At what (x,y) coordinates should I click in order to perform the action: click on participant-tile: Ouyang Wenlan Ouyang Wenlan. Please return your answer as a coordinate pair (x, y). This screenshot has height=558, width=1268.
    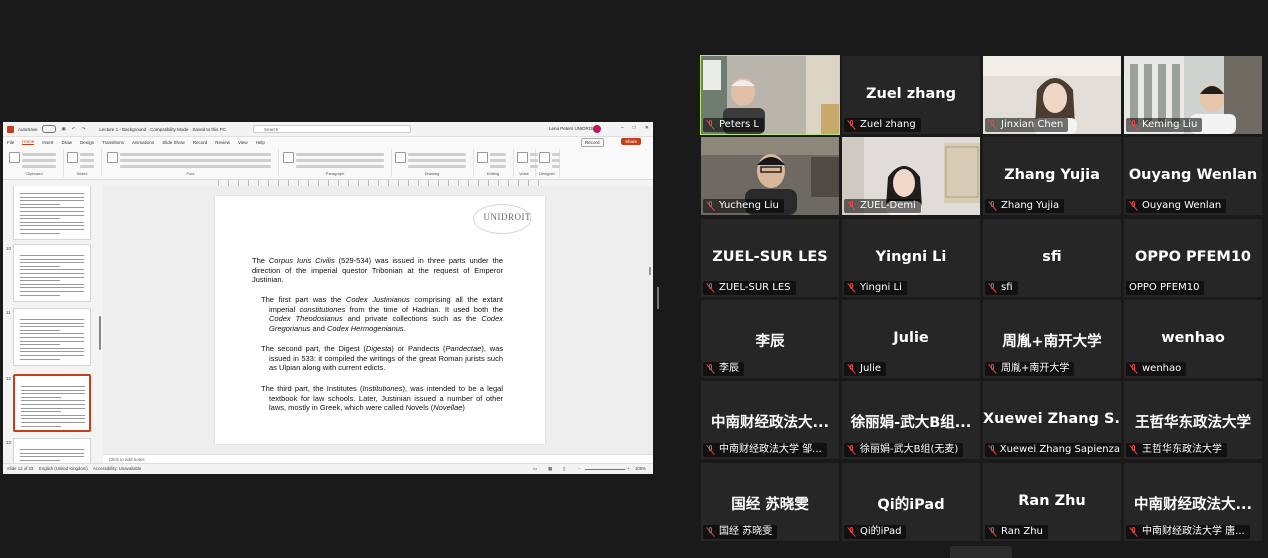
    Looking at the image, I should click on (1193, 176).